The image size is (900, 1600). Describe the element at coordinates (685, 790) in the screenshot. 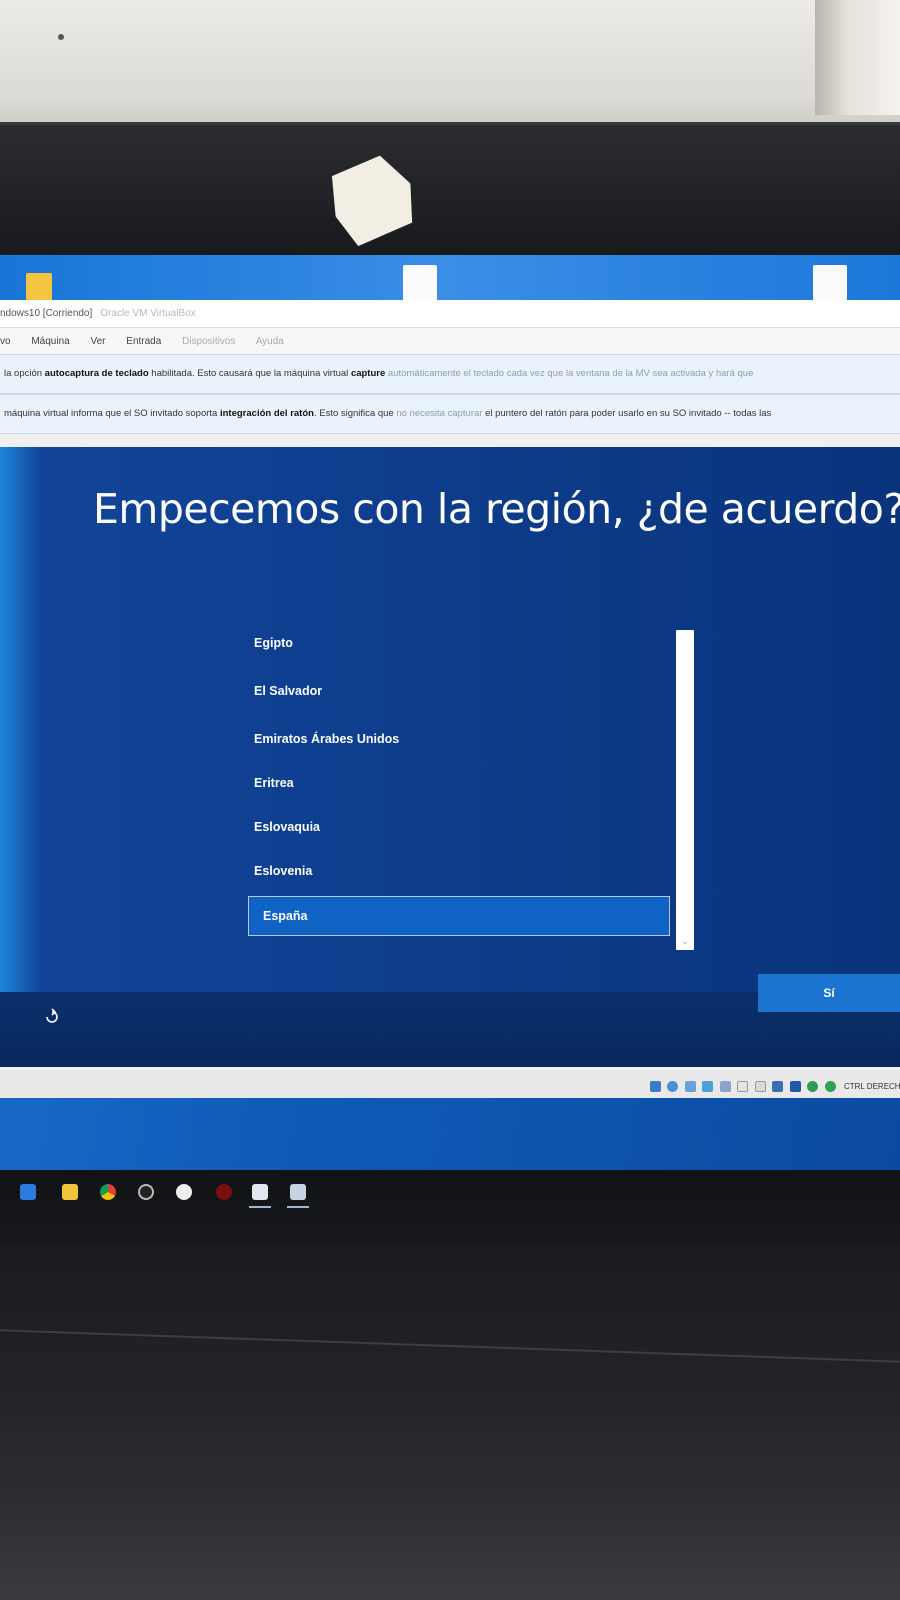

I see `list-scrollbar: ⌄` at that location.